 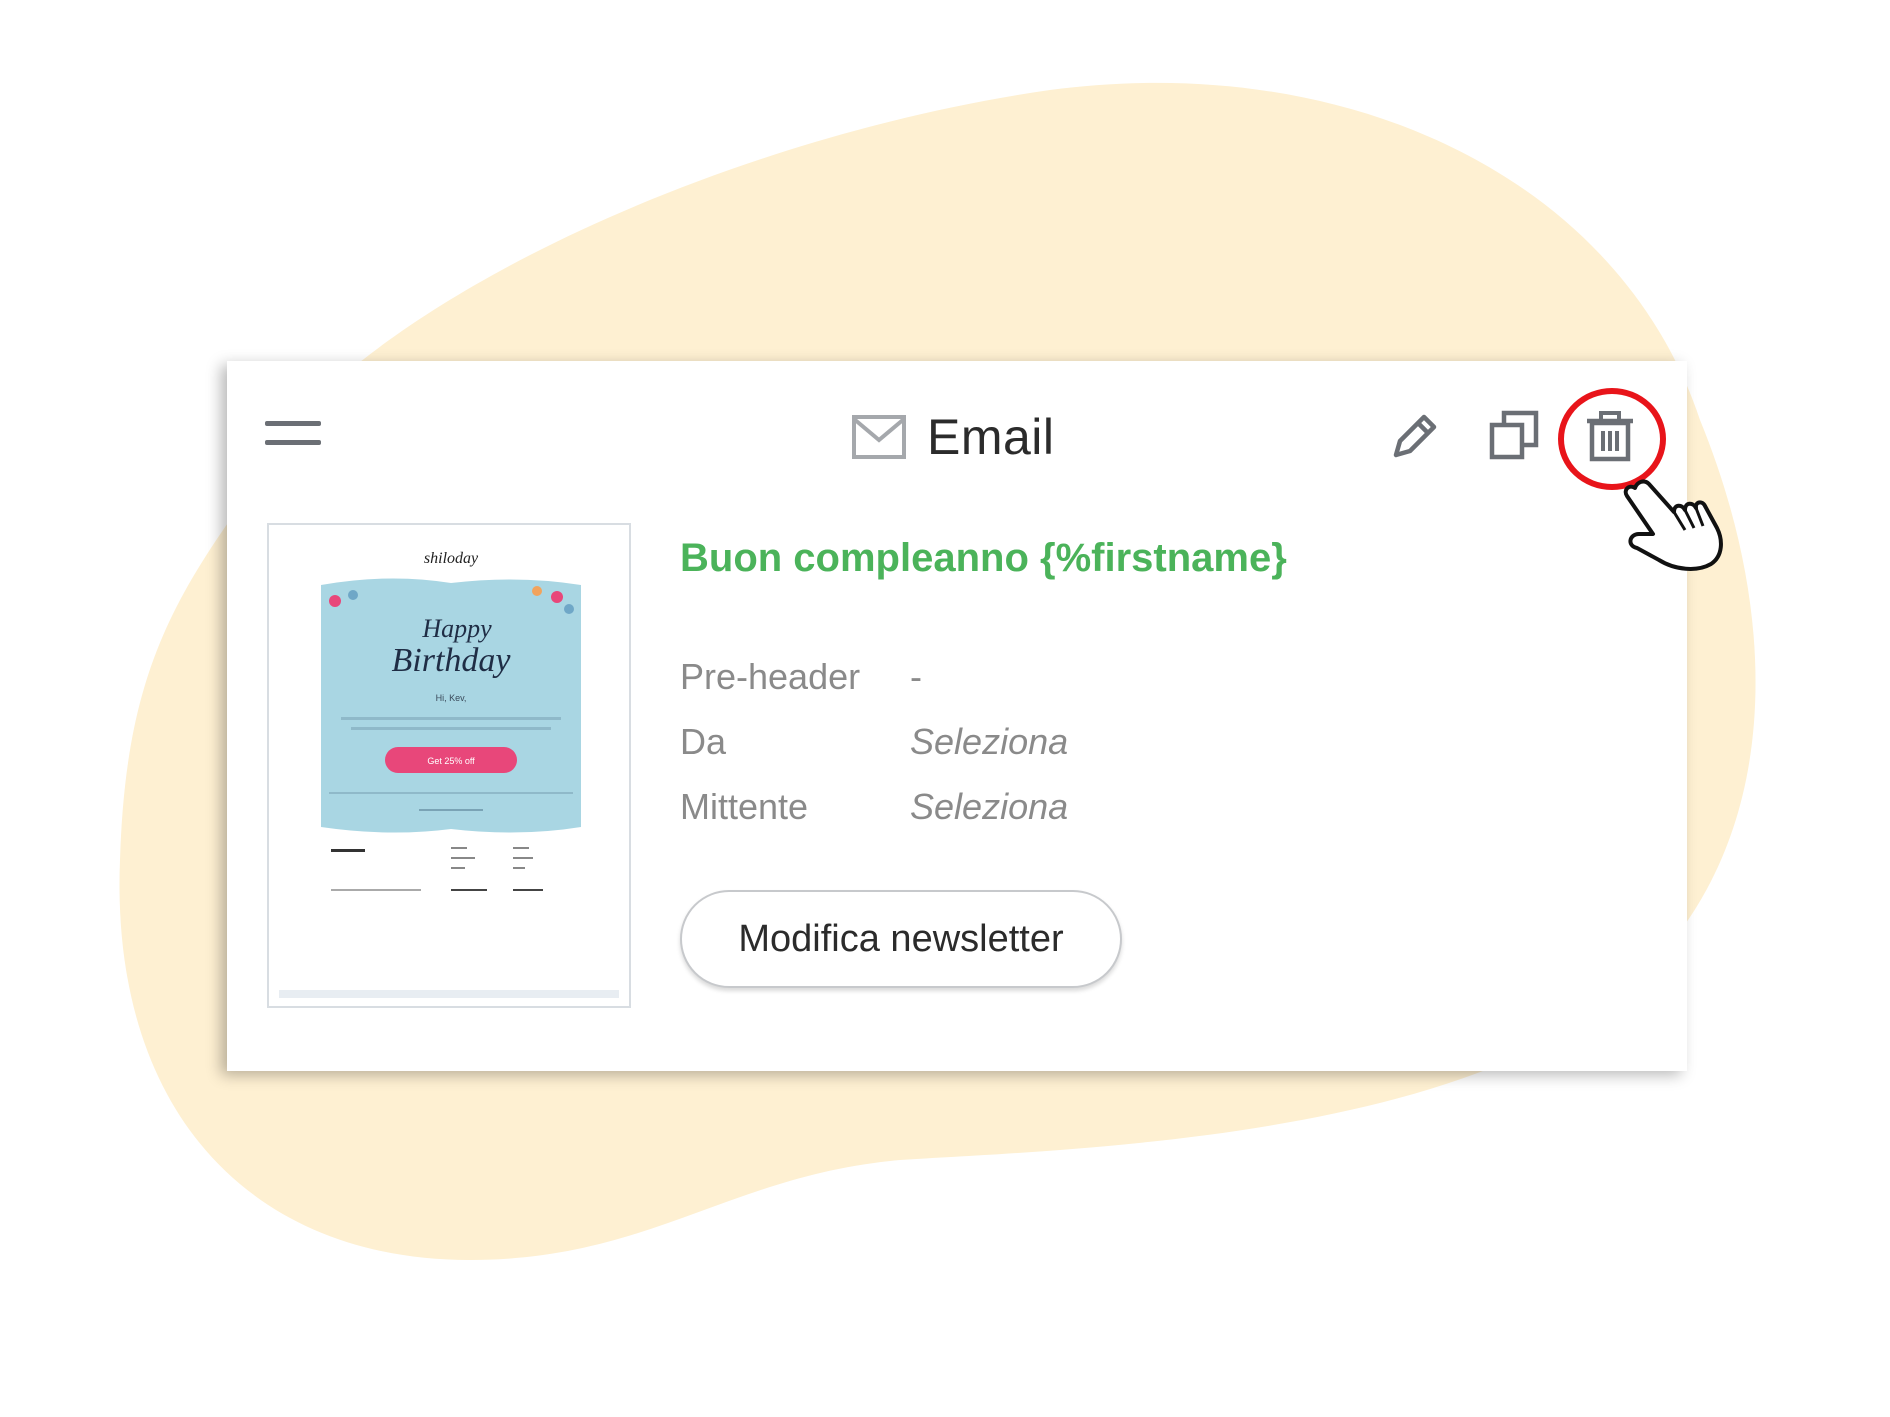 I want to click on sender-name-row: Mittente Seleziona, so click(x=874, y=807).